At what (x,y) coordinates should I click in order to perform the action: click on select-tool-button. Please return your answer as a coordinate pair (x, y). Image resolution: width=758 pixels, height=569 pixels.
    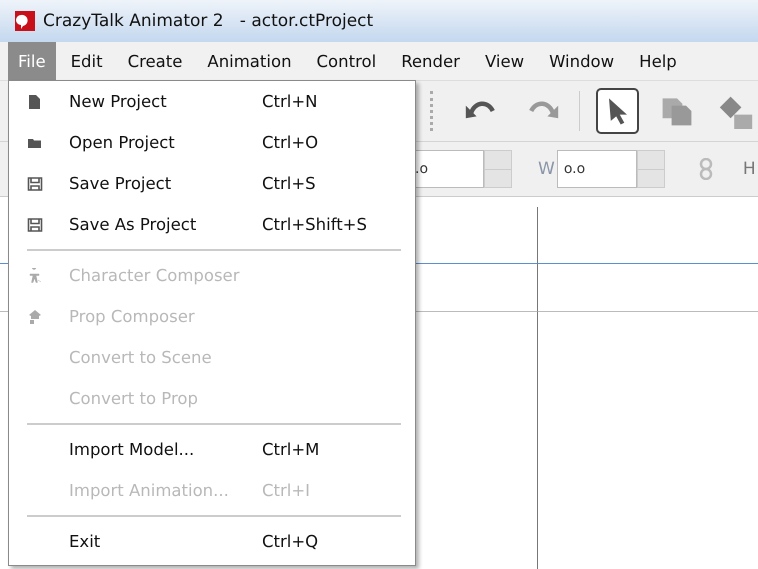
    Looking at the image, I should click on (618, 111).